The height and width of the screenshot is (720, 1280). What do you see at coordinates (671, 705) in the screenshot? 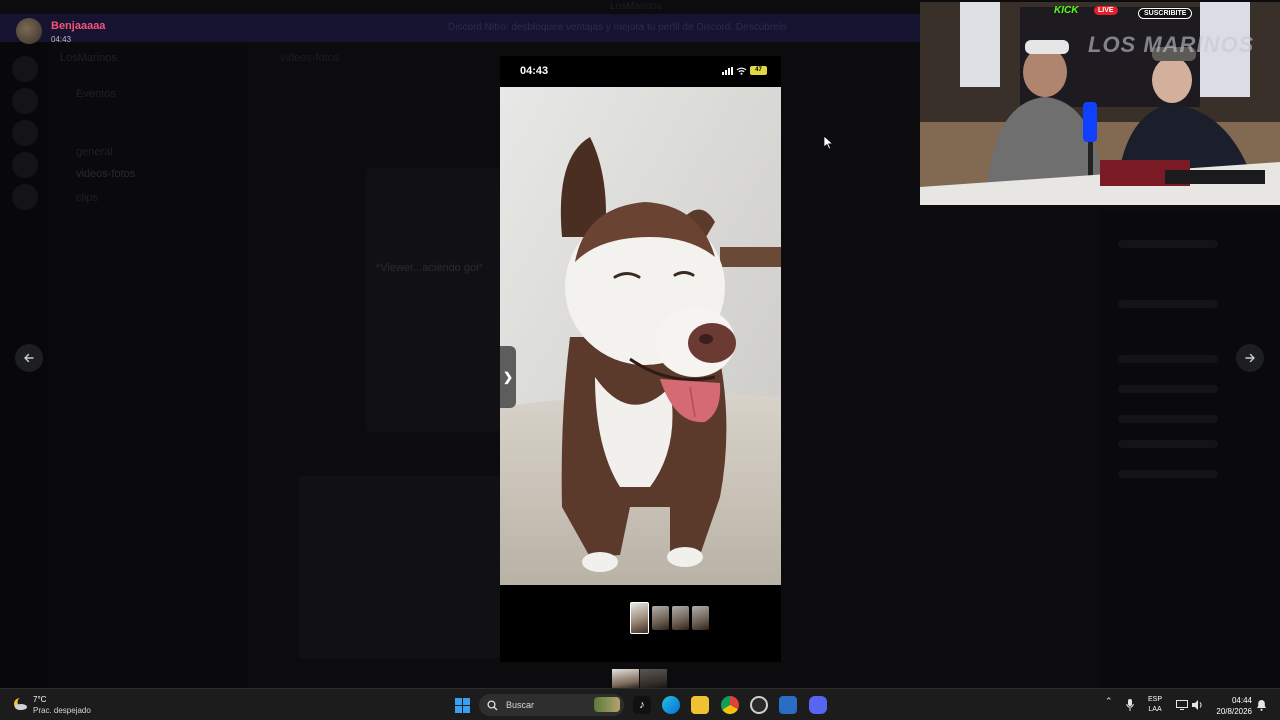
I see `edge-browser-icon` at bounding box center [671, 705].